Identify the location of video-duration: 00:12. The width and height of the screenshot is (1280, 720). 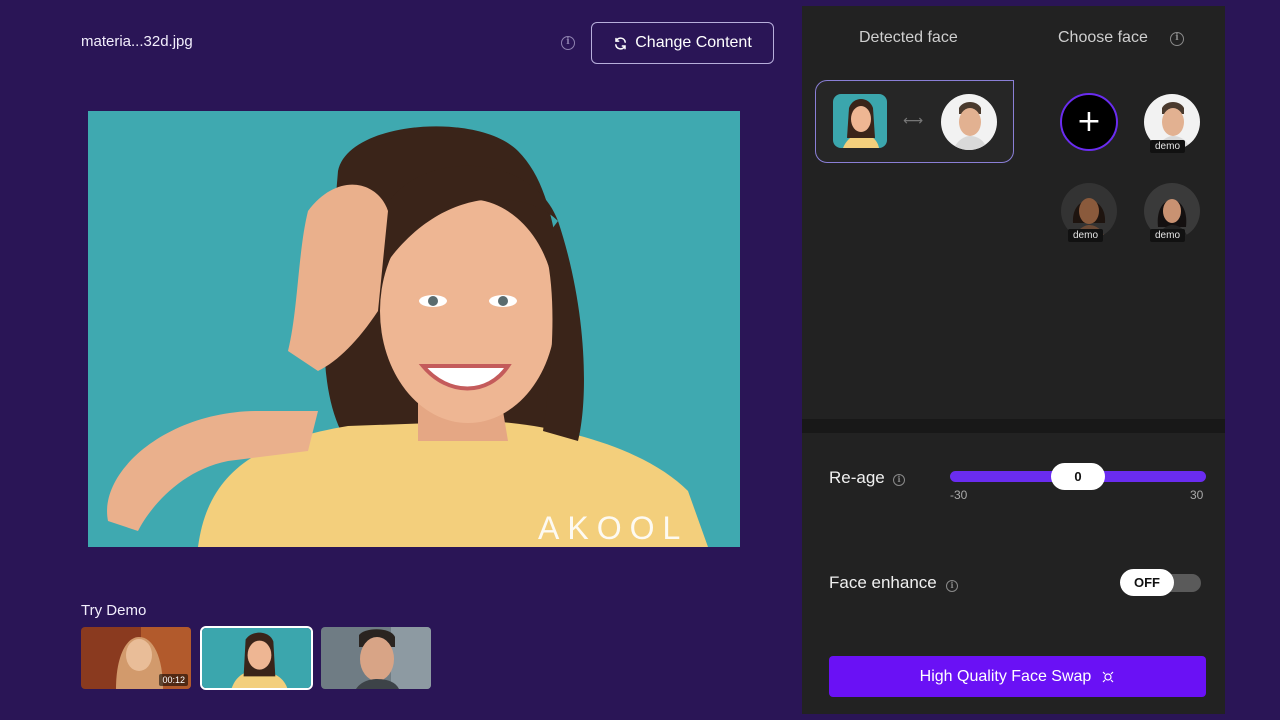
(173, 680).